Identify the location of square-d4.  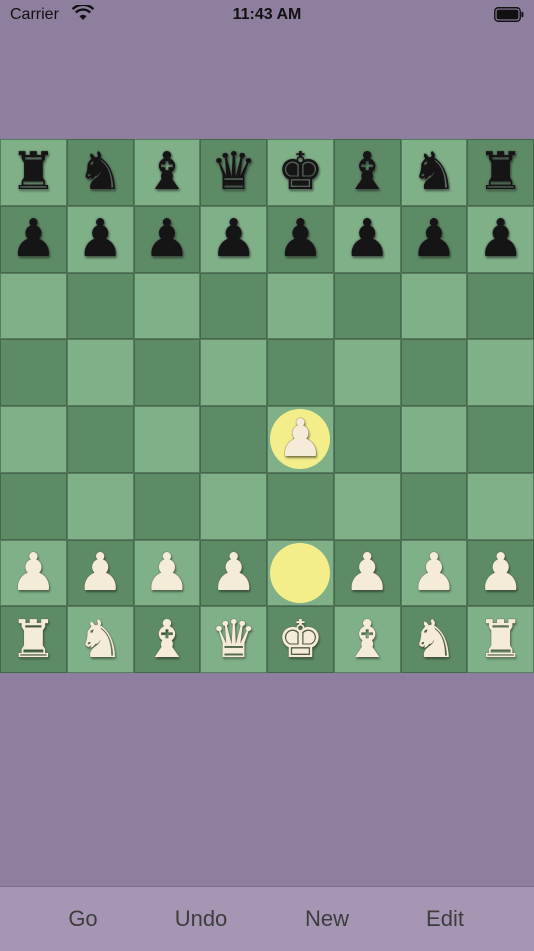
(233, 439).